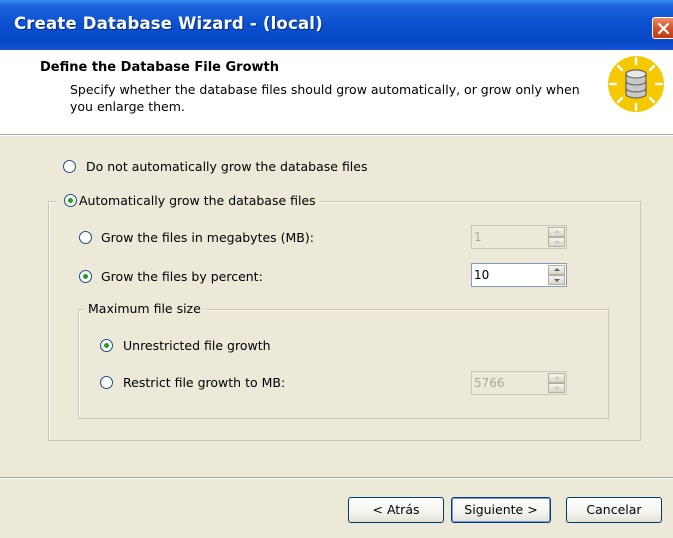 This screenshot has height=538, width=673. Describe the element at coordinates (69, 166) in the screenshot. I see `no-grow-radio` at that location.